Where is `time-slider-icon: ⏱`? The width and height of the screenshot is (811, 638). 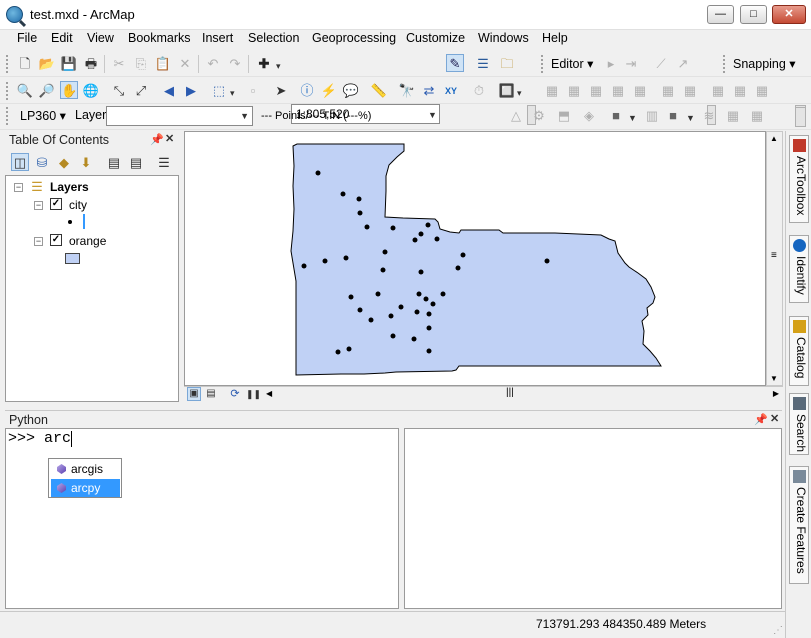
time-slider-icon: ⏱ is located at coordinates (479, 91).